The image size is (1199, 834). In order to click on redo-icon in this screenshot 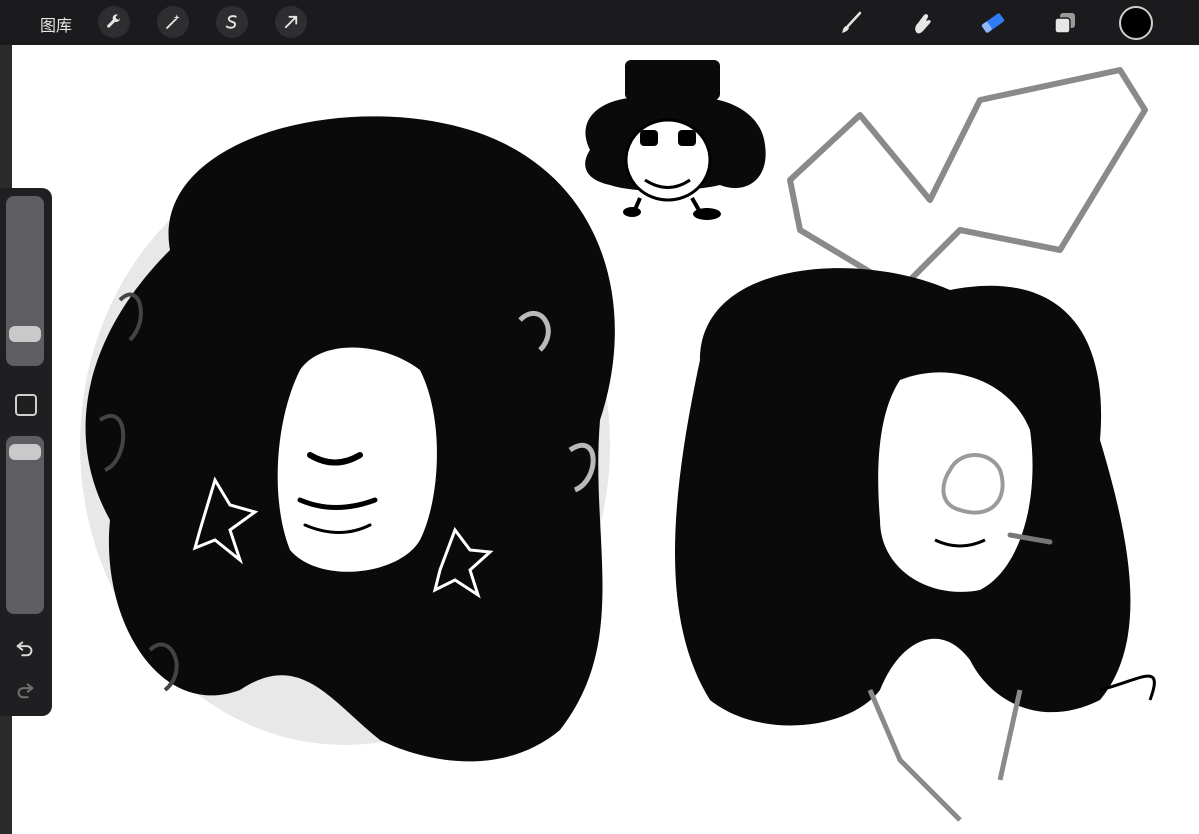, I will do `click(25, 689)`.